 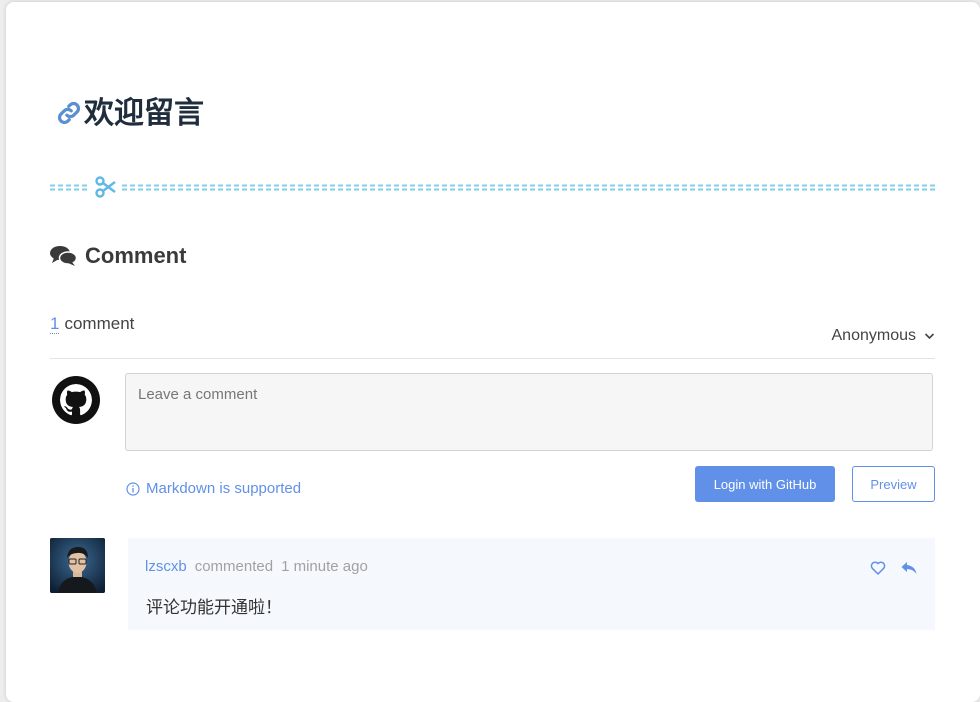 What do you see at coordinates (76, 400) in the screenshot?
I see `github-icon` at bounding box center [76, 400].